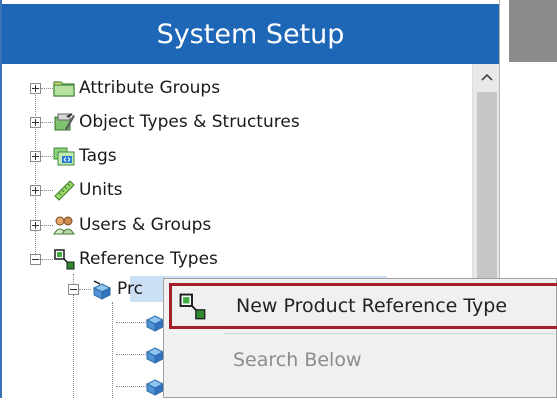 The image size is (557, 400). Describe the element at coordinates (76, 190) in the screenshot. I see `tree-item-units: Units` at that location.